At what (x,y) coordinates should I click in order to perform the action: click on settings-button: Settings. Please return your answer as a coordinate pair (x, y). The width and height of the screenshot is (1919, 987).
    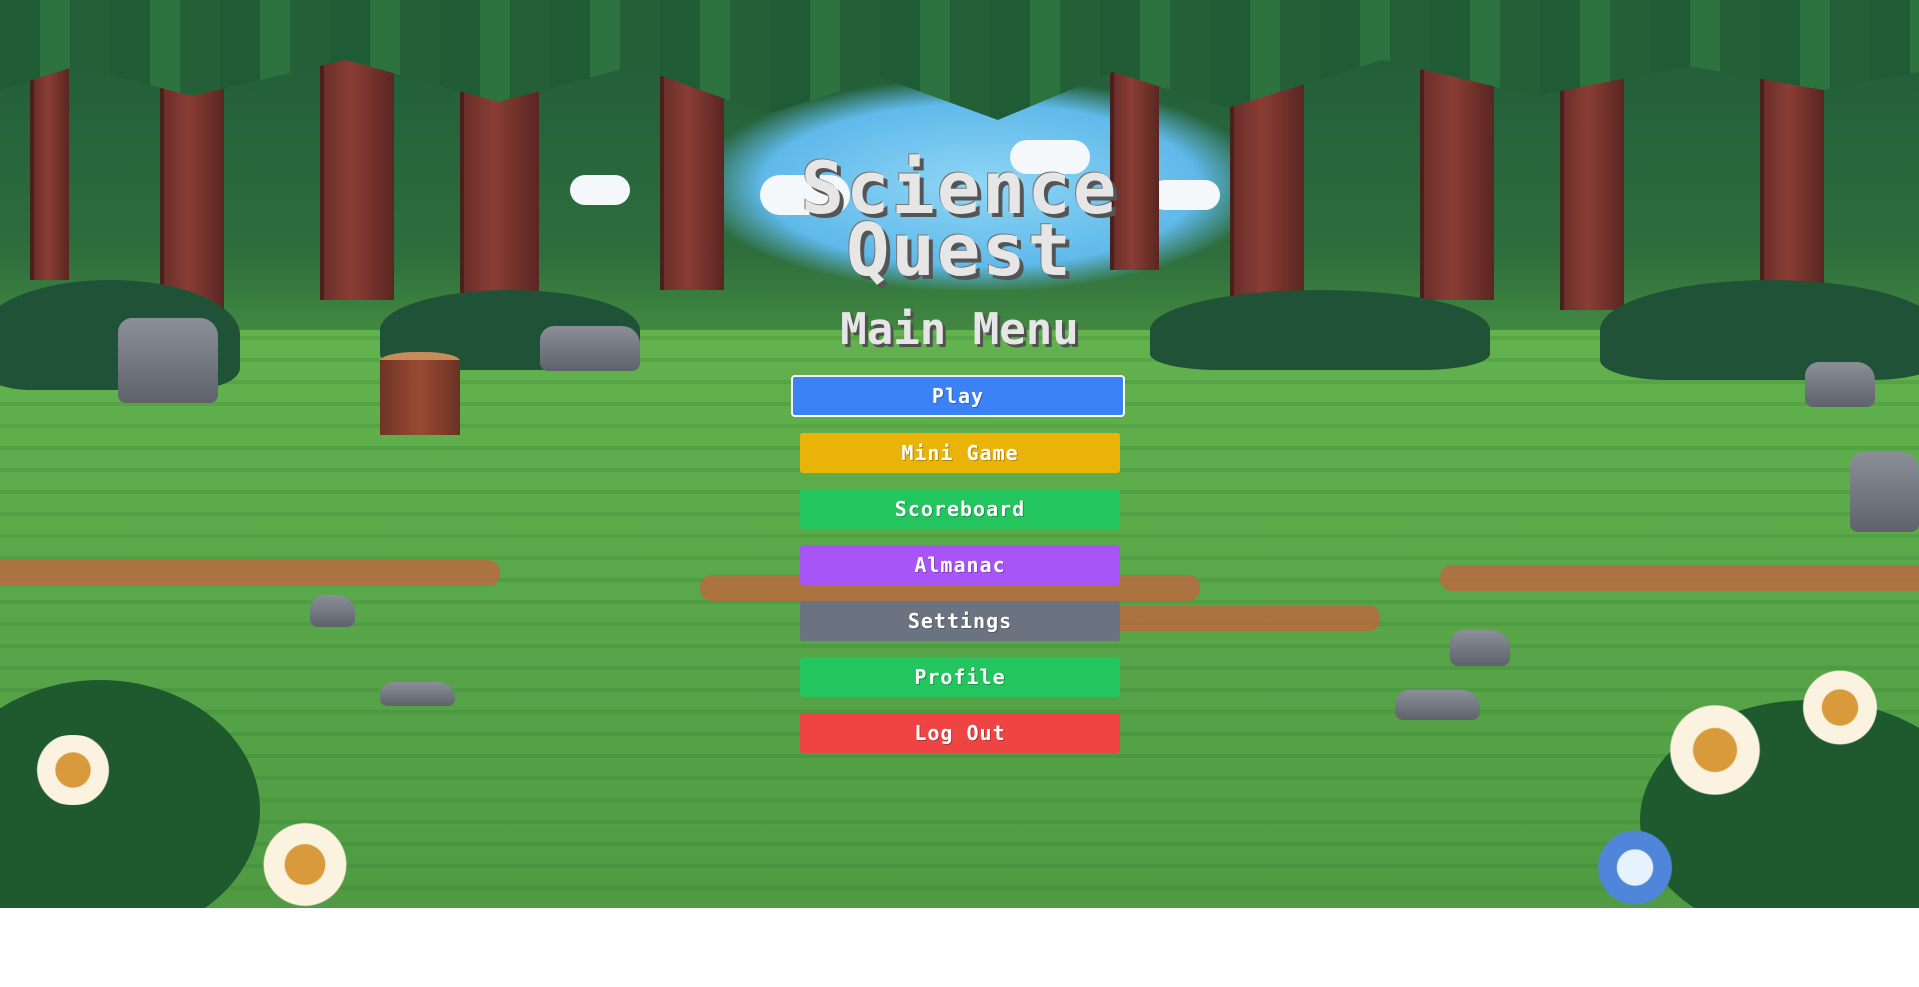
    Looking at the image, I should click on (960, 621).